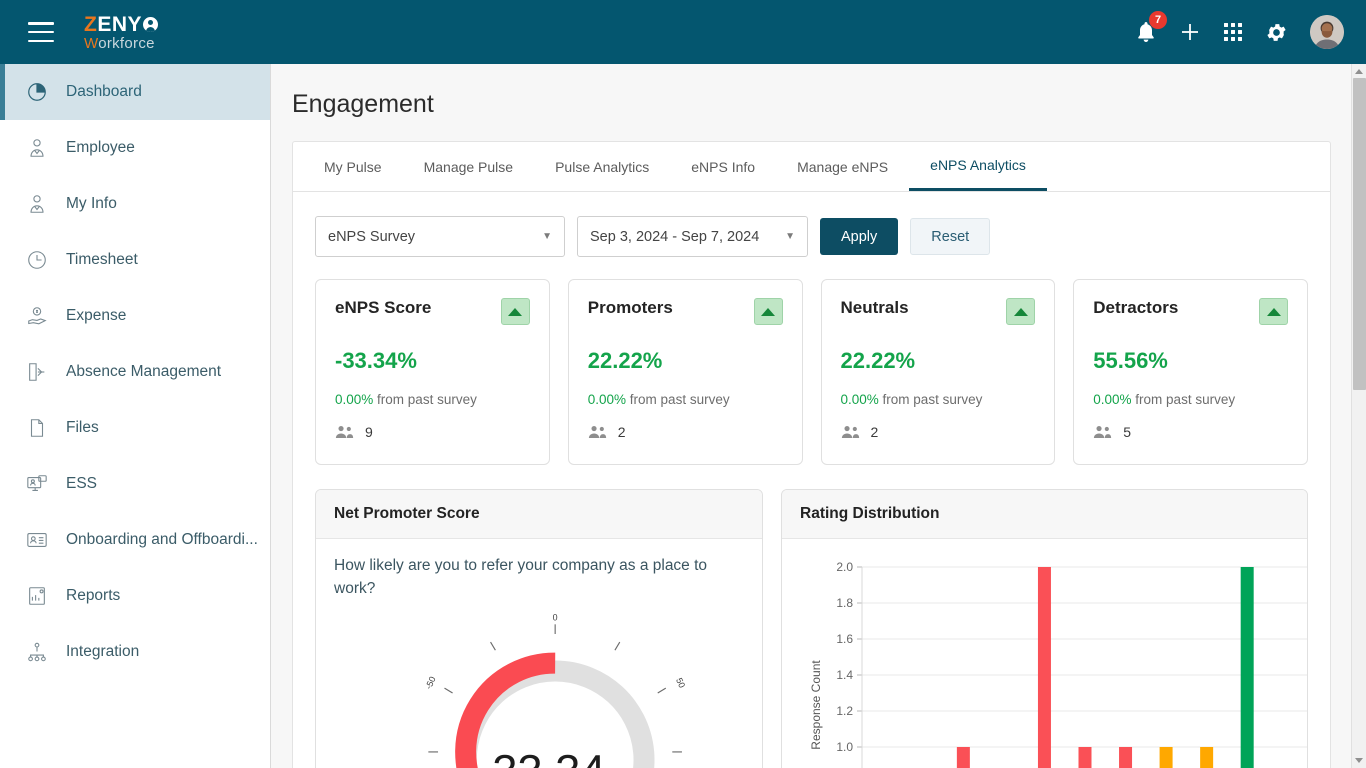  Describe the element at coordinates (685, 311) in the screenshot. I see `stat-card-header: Promoters` at that location.